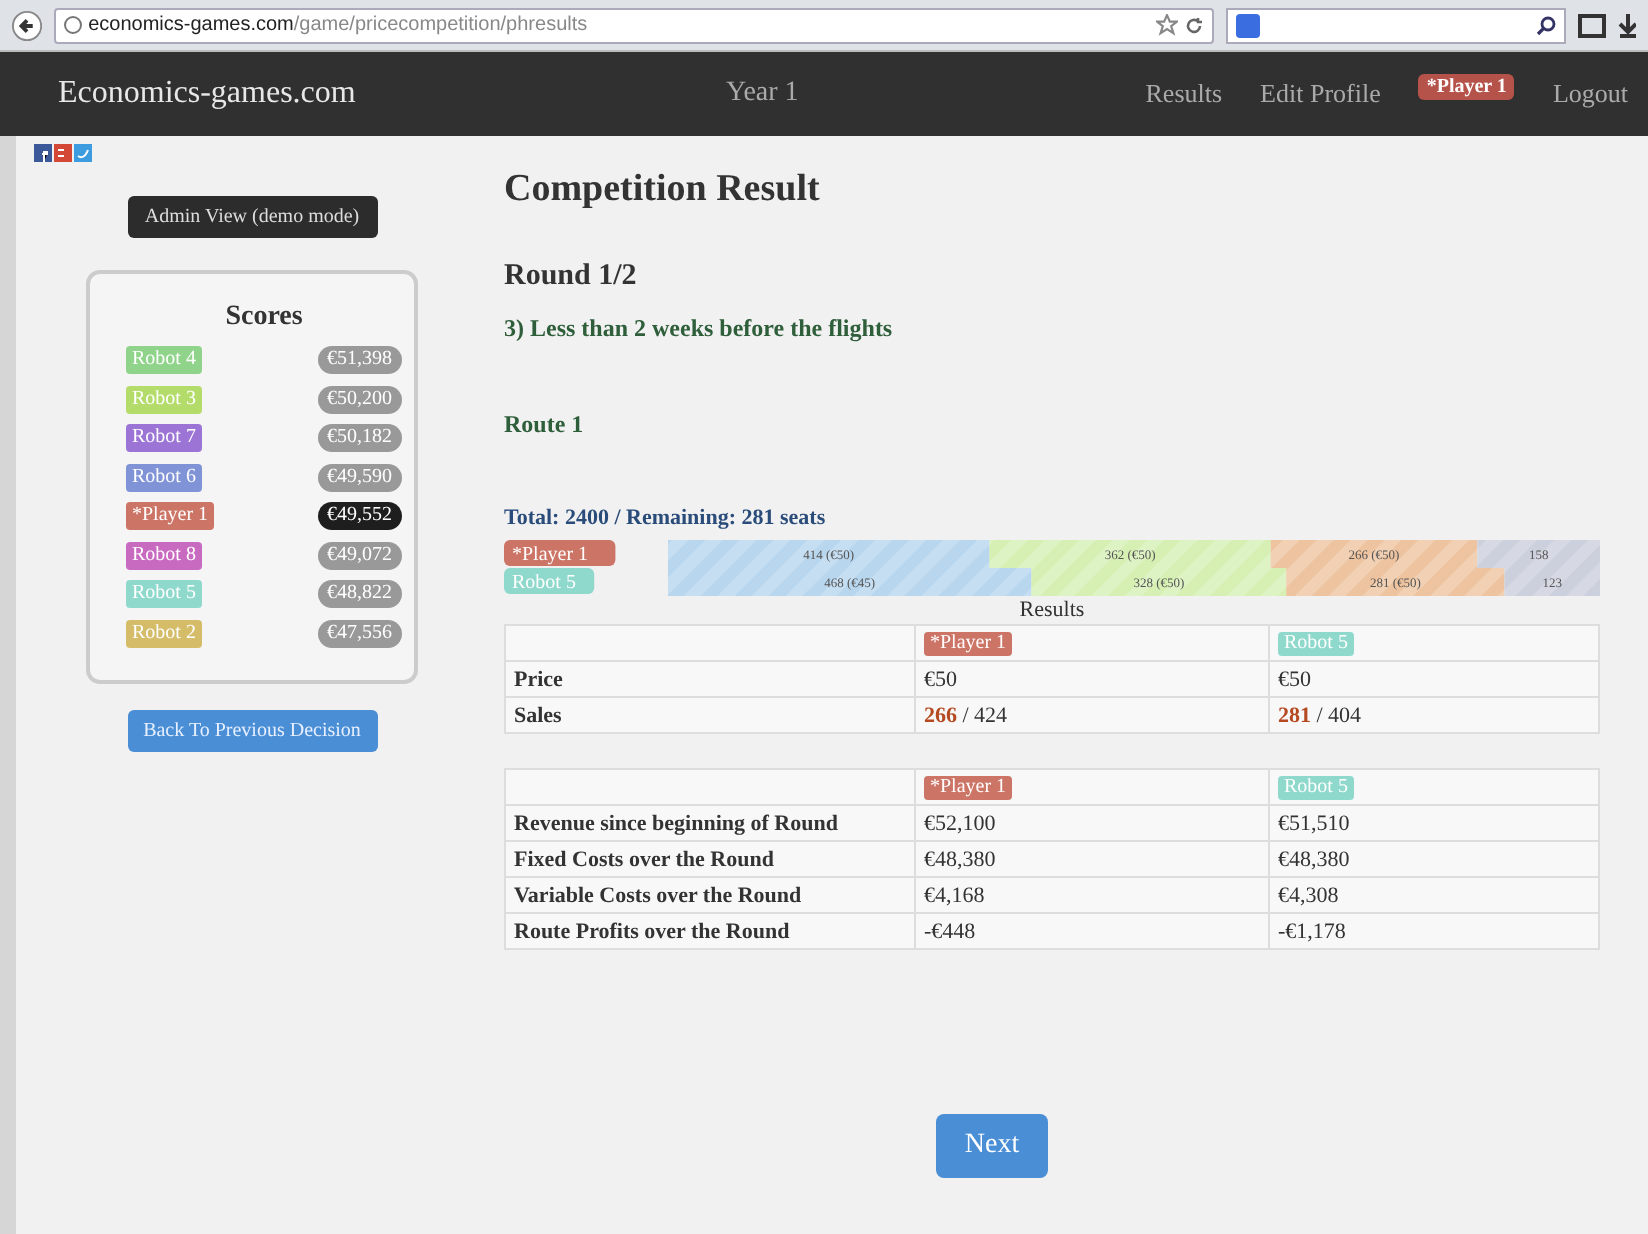 The image size is (1648, 1234). I want to click on score-value: €50,200, so click(359, 399).